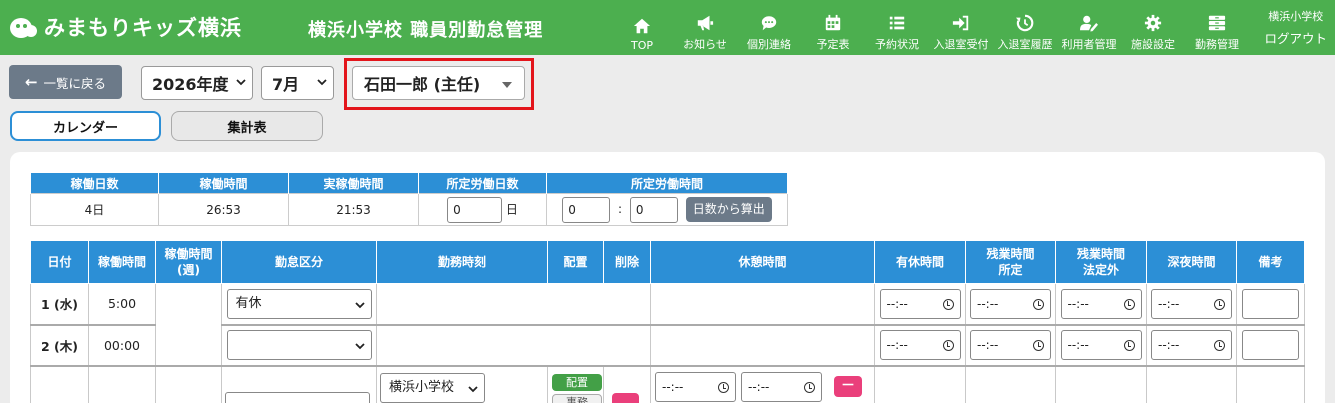 The image size is (1335, 403). Describe the element at coordinates (85, 126) in the screenshot. I see `tab-calendar: カレンダー` at that location.